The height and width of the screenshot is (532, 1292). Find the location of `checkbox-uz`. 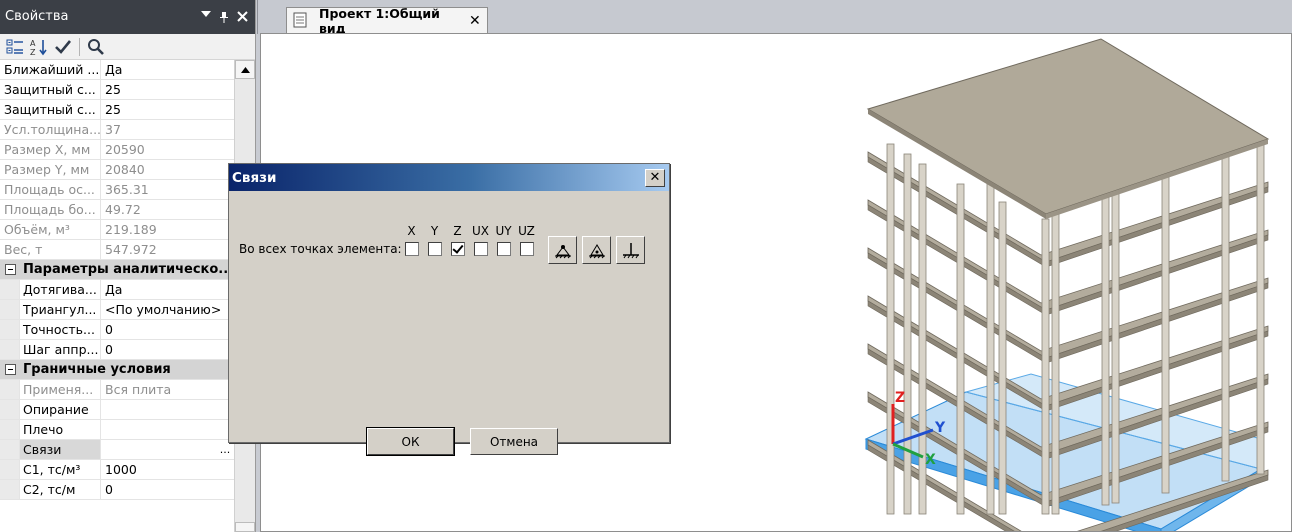

checkbox-uz is located at coordinates (526, 249).